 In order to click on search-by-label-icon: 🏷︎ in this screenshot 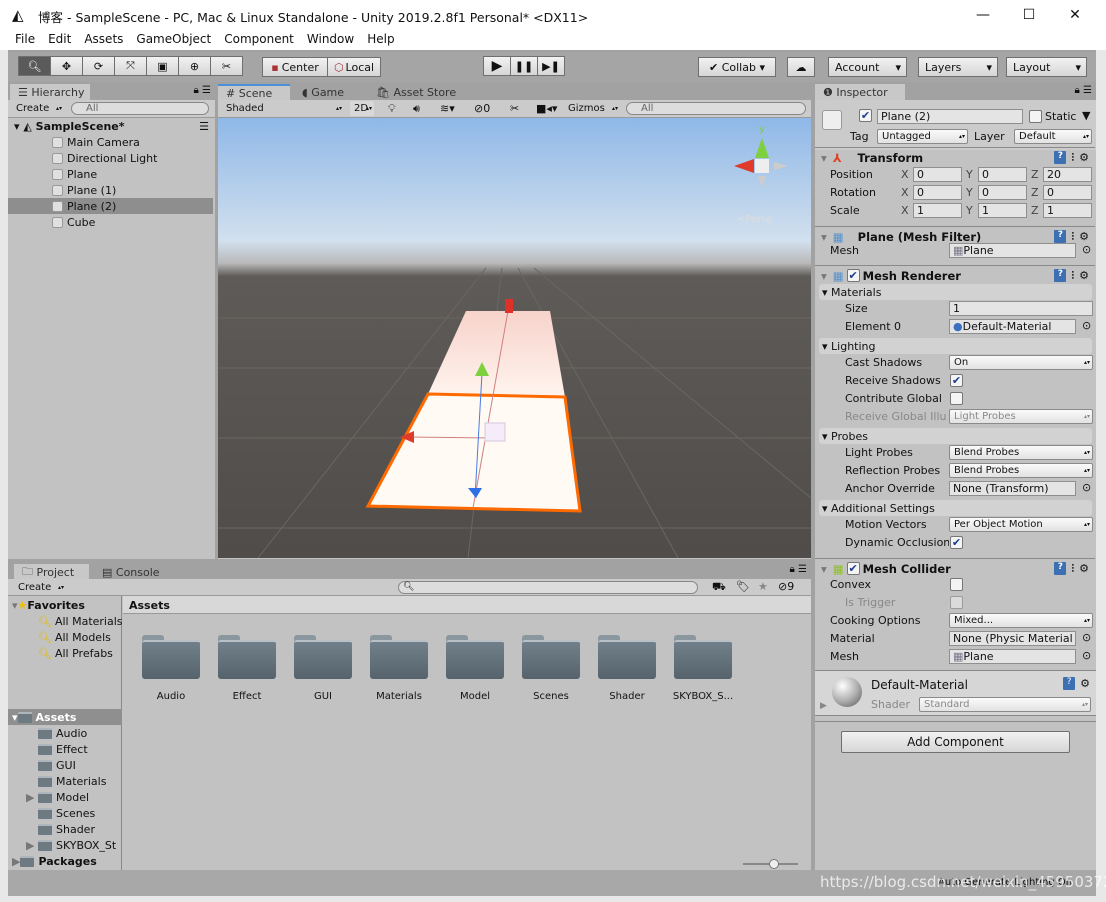, I will do `click(743, 586)`.